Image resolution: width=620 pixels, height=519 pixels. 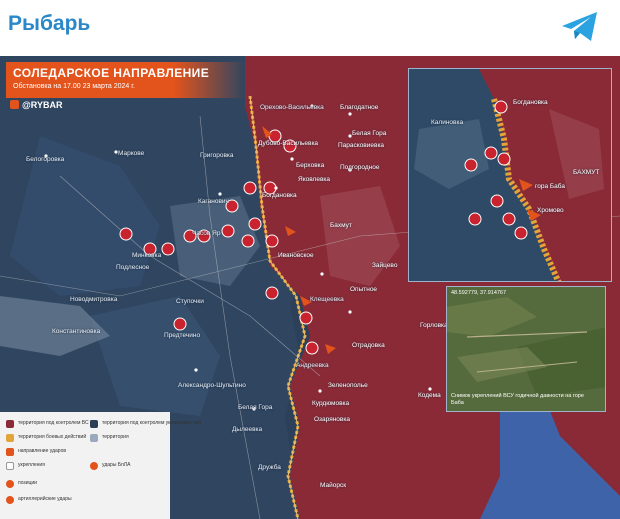 I want to click on place-label: Благодатное, so click(x=359, y=107).